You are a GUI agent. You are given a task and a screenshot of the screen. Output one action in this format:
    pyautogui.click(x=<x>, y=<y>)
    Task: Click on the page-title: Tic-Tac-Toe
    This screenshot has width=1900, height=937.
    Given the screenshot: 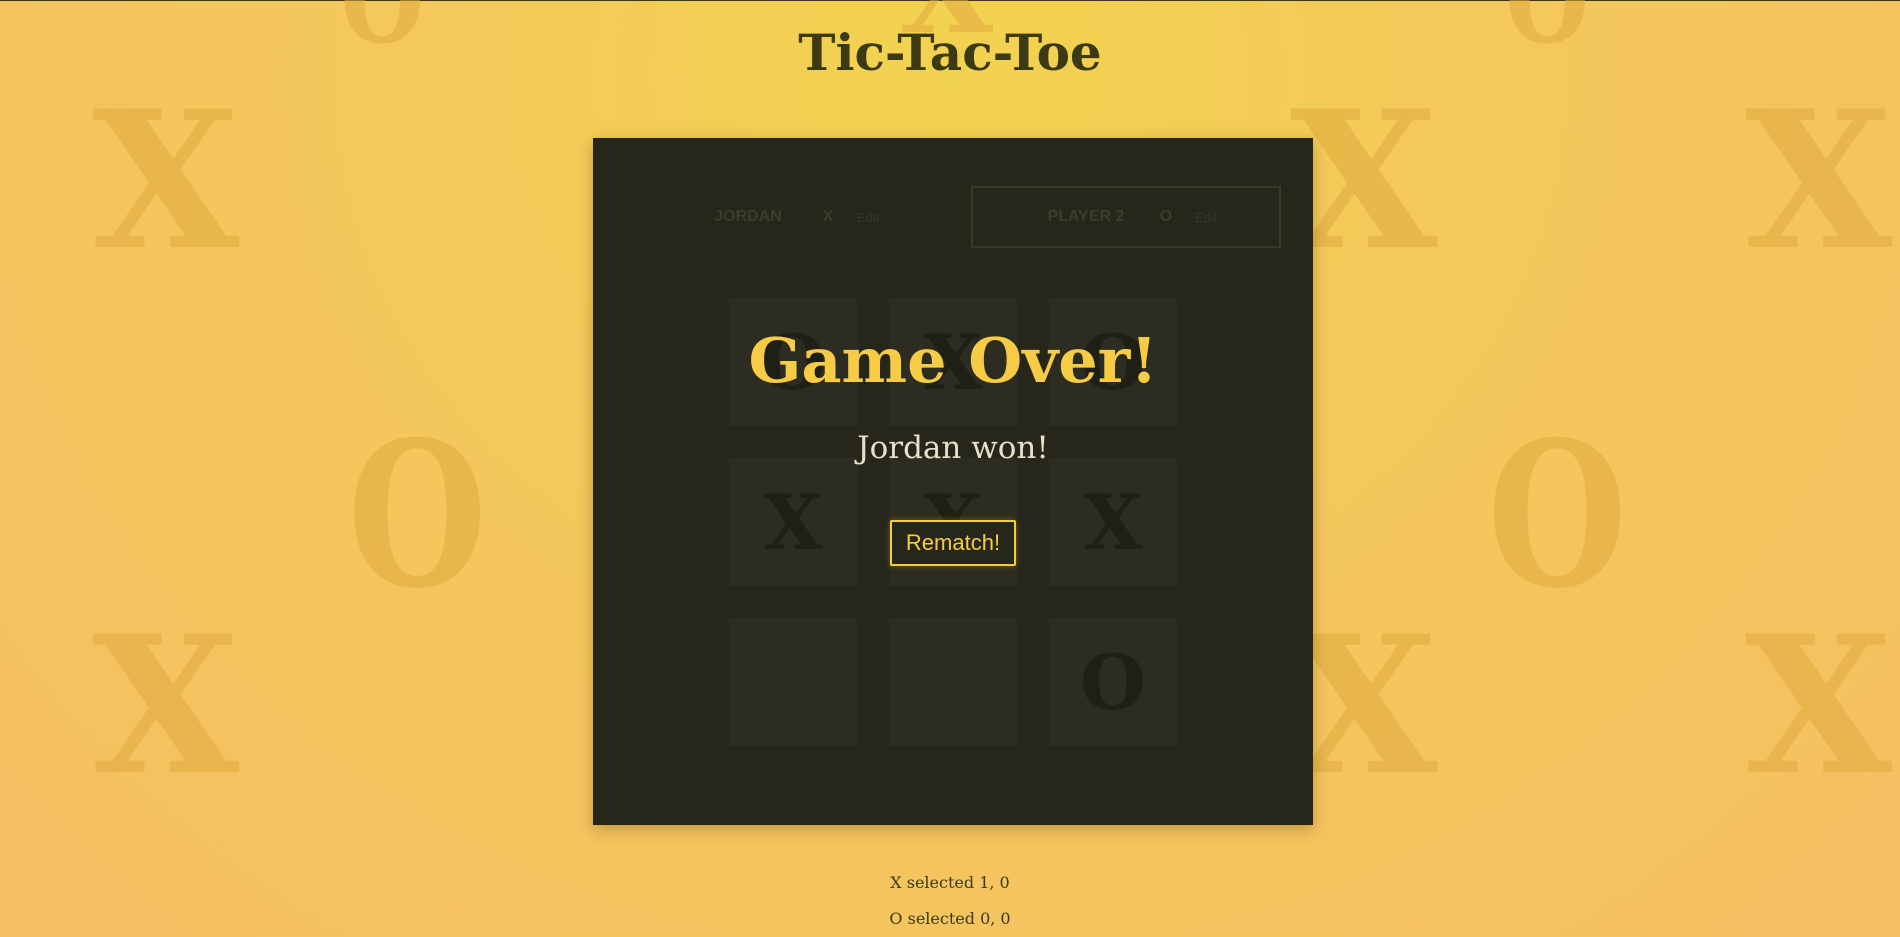 What is the action you would take?
    pyautogui.click(x=950, y=52)
    